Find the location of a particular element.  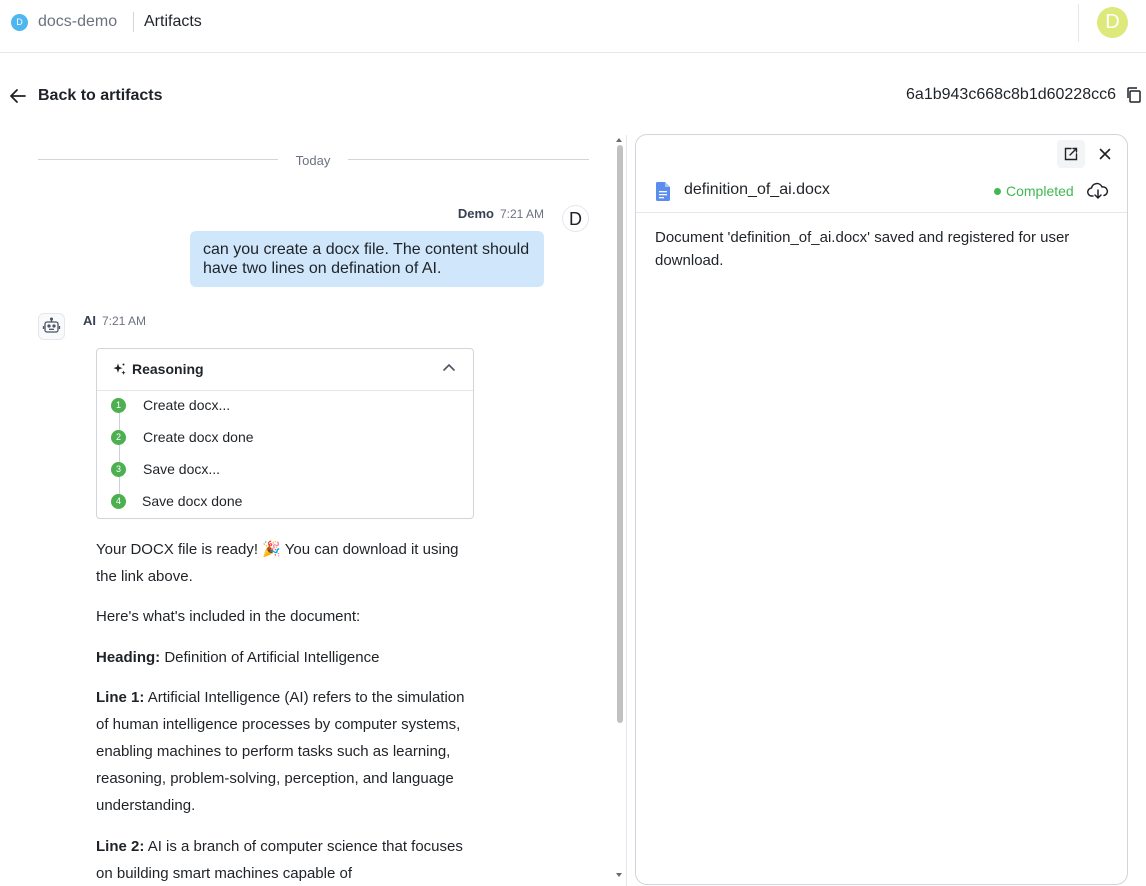

step-number: 4 is located at coordinates (118, 501).